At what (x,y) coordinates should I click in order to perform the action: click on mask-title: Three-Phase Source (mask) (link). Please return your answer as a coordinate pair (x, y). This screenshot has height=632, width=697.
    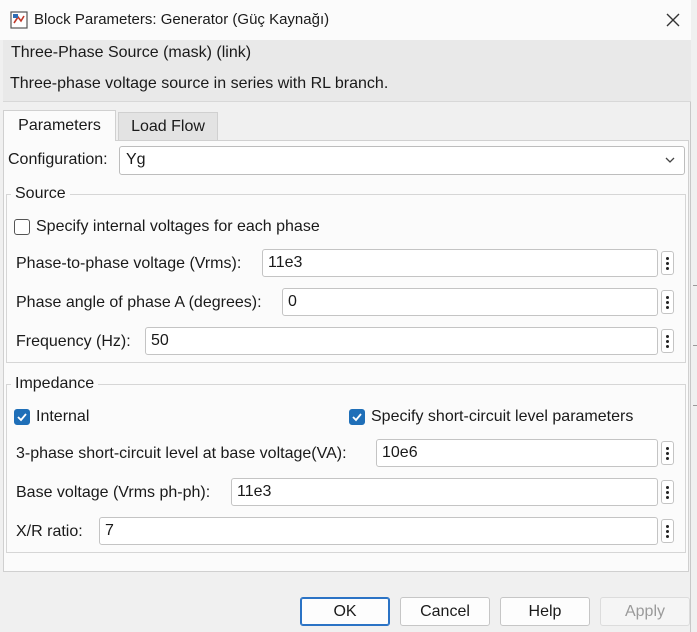
    Looking at the image, I should click on (131, 52).